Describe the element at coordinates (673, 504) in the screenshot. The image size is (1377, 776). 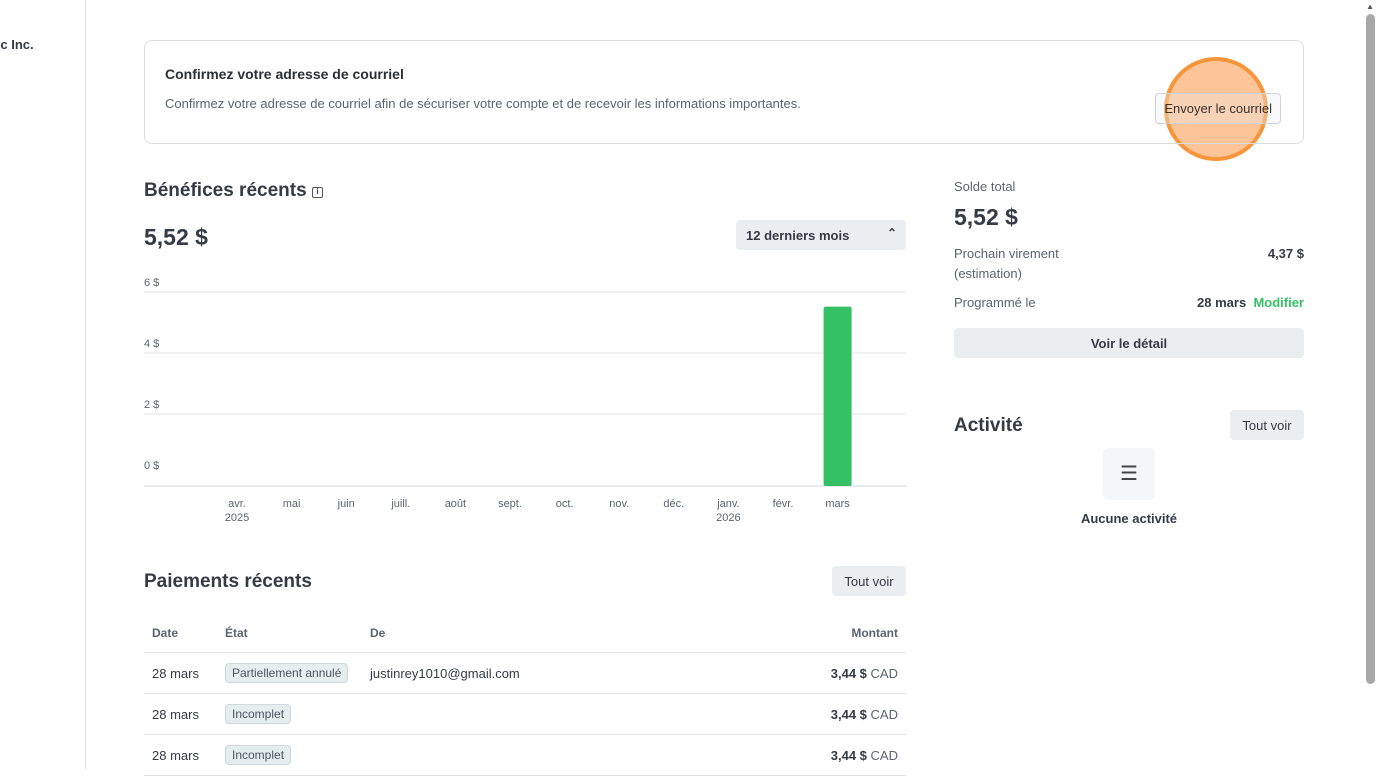
I see `x-tick-label: déc.` at that location.